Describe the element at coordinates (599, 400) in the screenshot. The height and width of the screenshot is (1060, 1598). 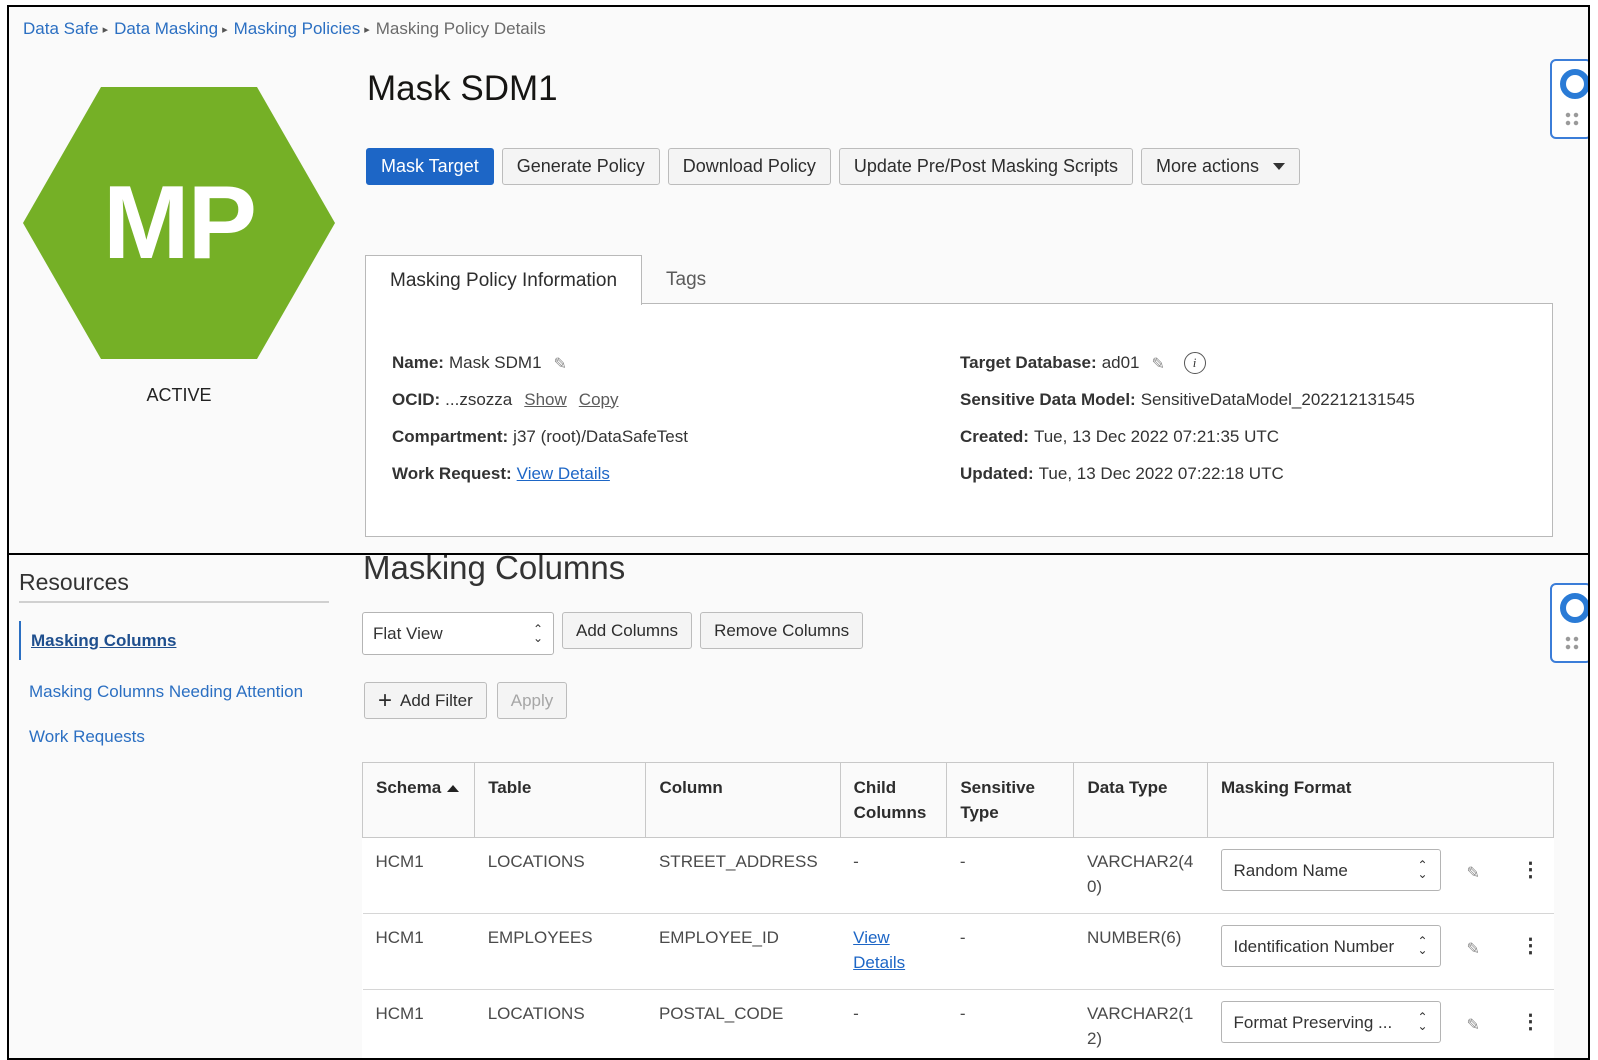
I see `ocid-copy-link: Copy` at that location.